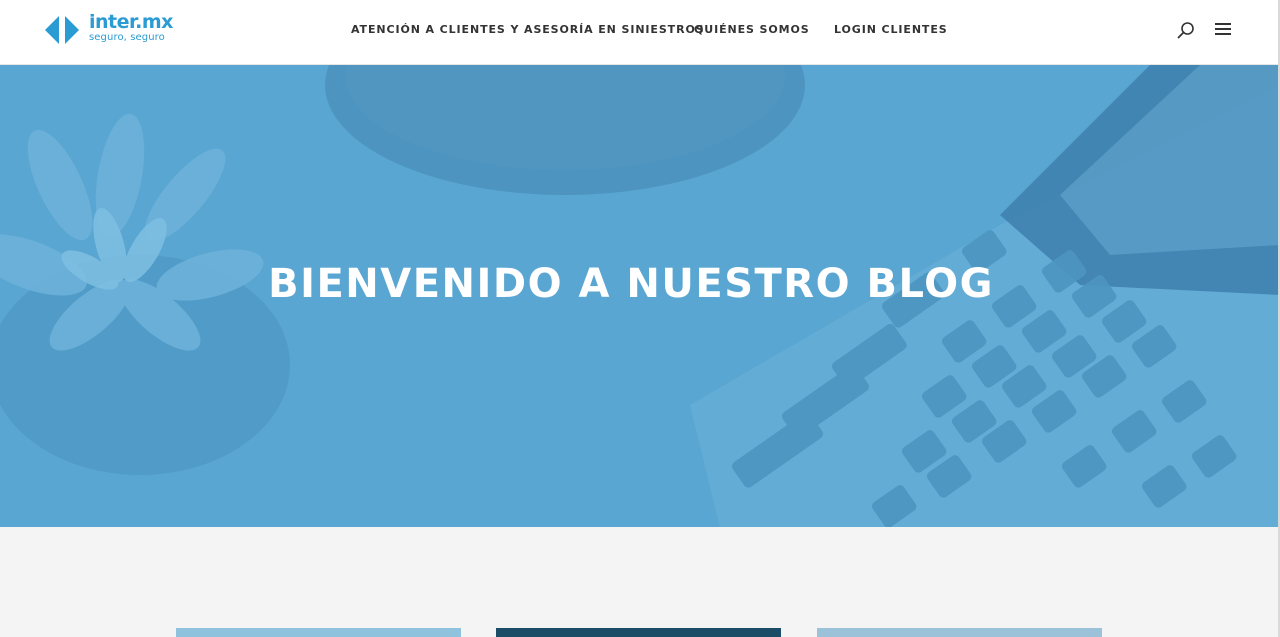 The height and width of the screenshot is (637, 1280). Describe the element at coordinates (131, 22) in the screenshot. I see `brand-name: inter.mx` at that location.